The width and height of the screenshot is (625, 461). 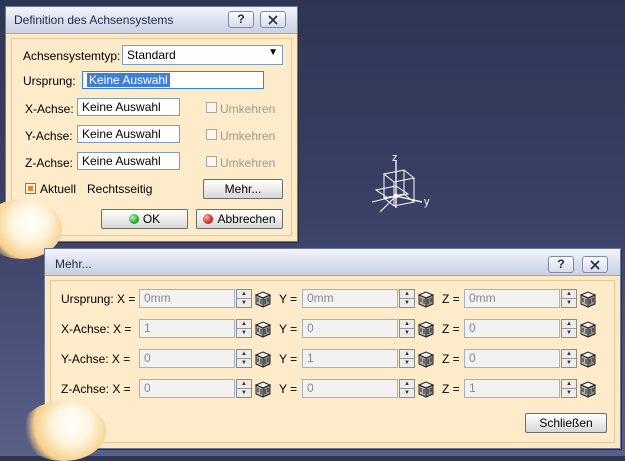 I want to click on x-axis-field: Keine Auswahl, so click(x=128, y=107).